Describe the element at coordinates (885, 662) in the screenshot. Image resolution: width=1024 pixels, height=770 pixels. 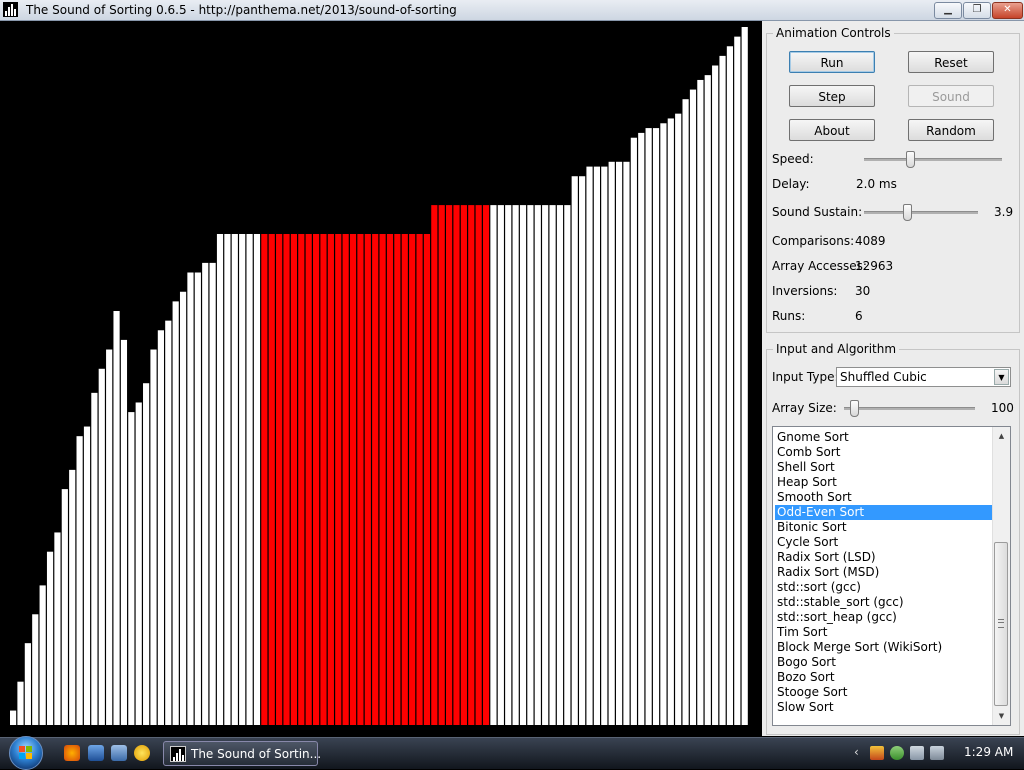
I see `algorithm-list-item: Bogo Sort` at that location.